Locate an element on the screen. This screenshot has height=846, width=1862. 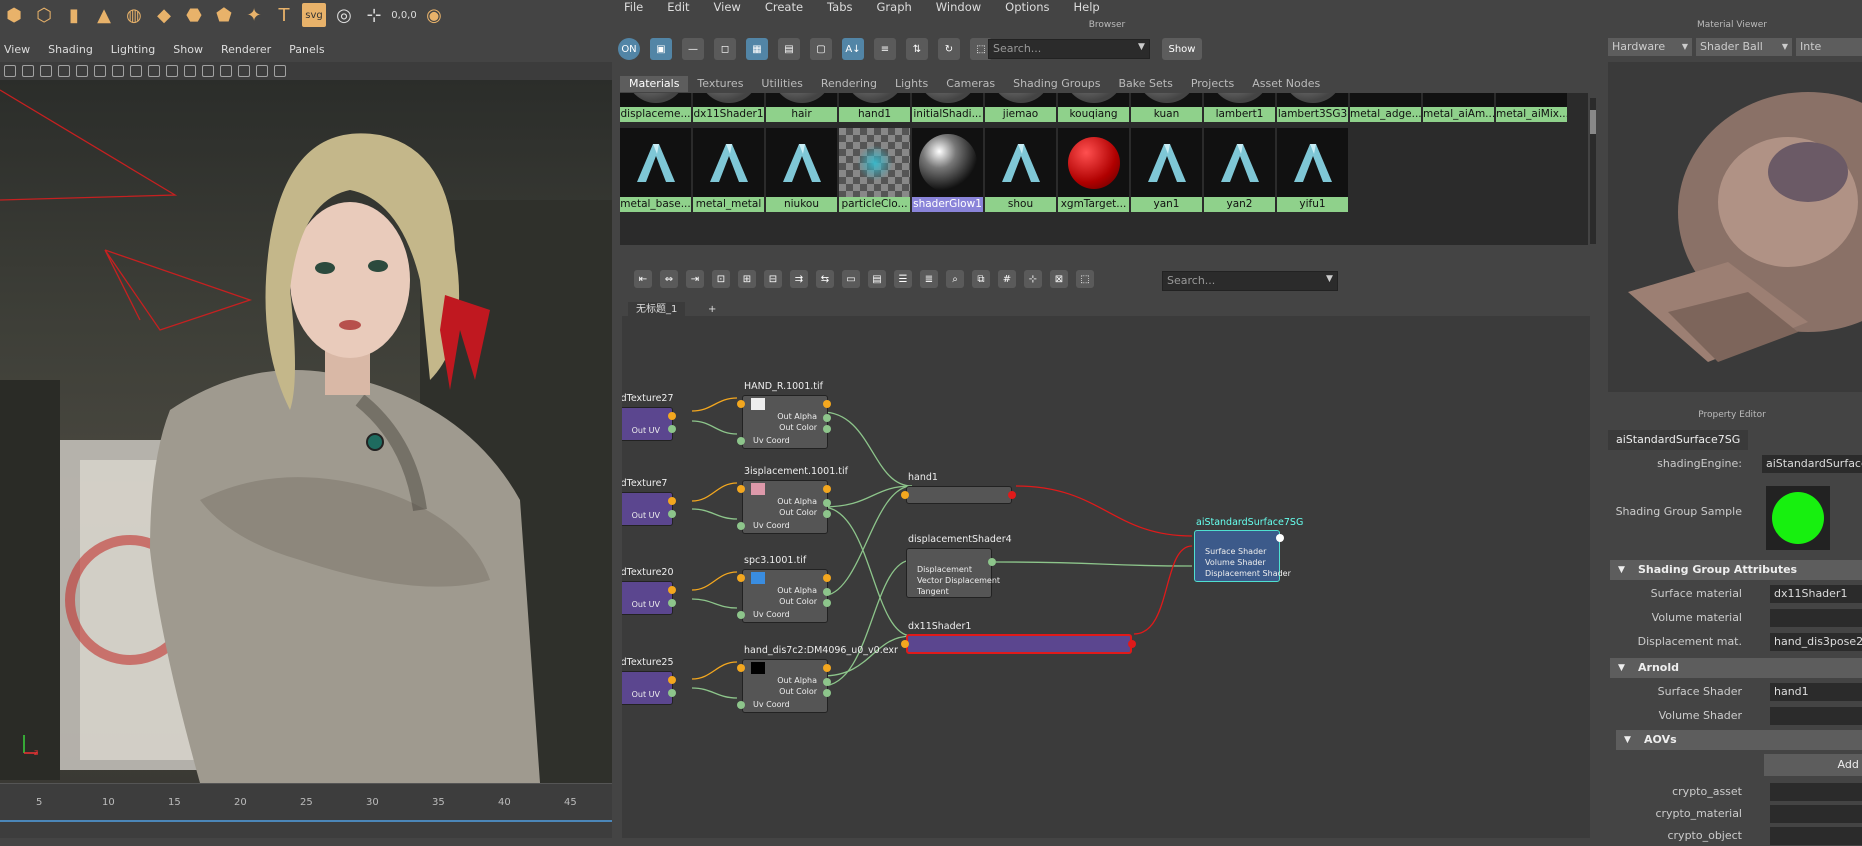
section-shading-group-attributes: ▼ Shading Group Attributes is located at coordinates (1736, 570).